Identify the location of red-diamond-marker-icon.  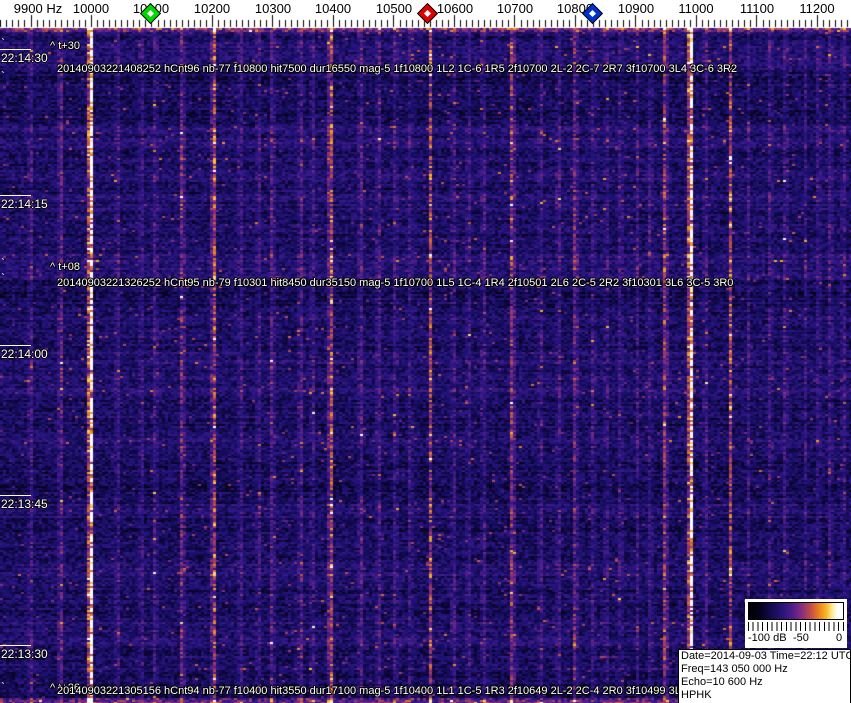
(427, 13).